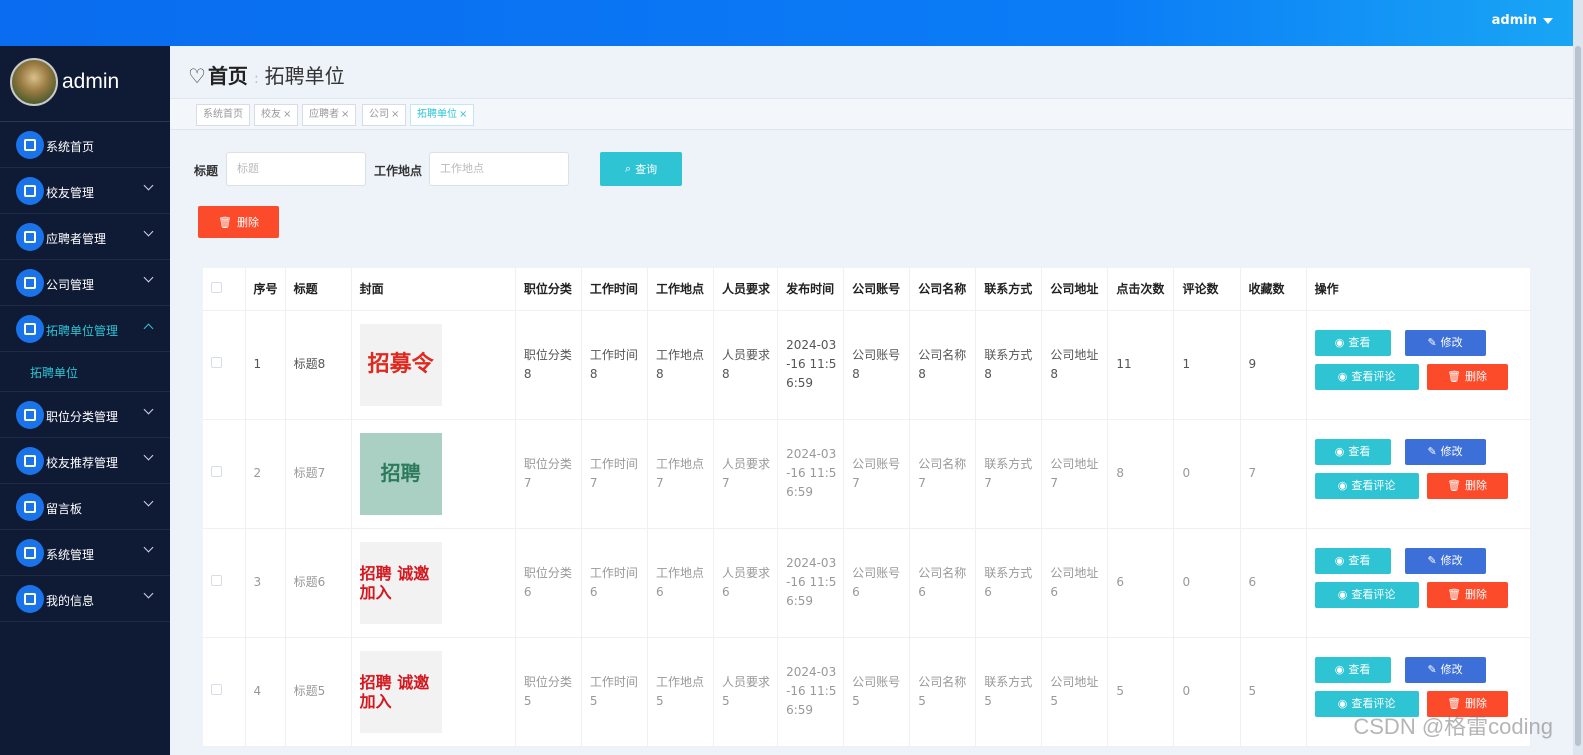 The width and height of the screenshot is (1583, 755). I want to click on cover-image: 招募令, so click(400, 364).